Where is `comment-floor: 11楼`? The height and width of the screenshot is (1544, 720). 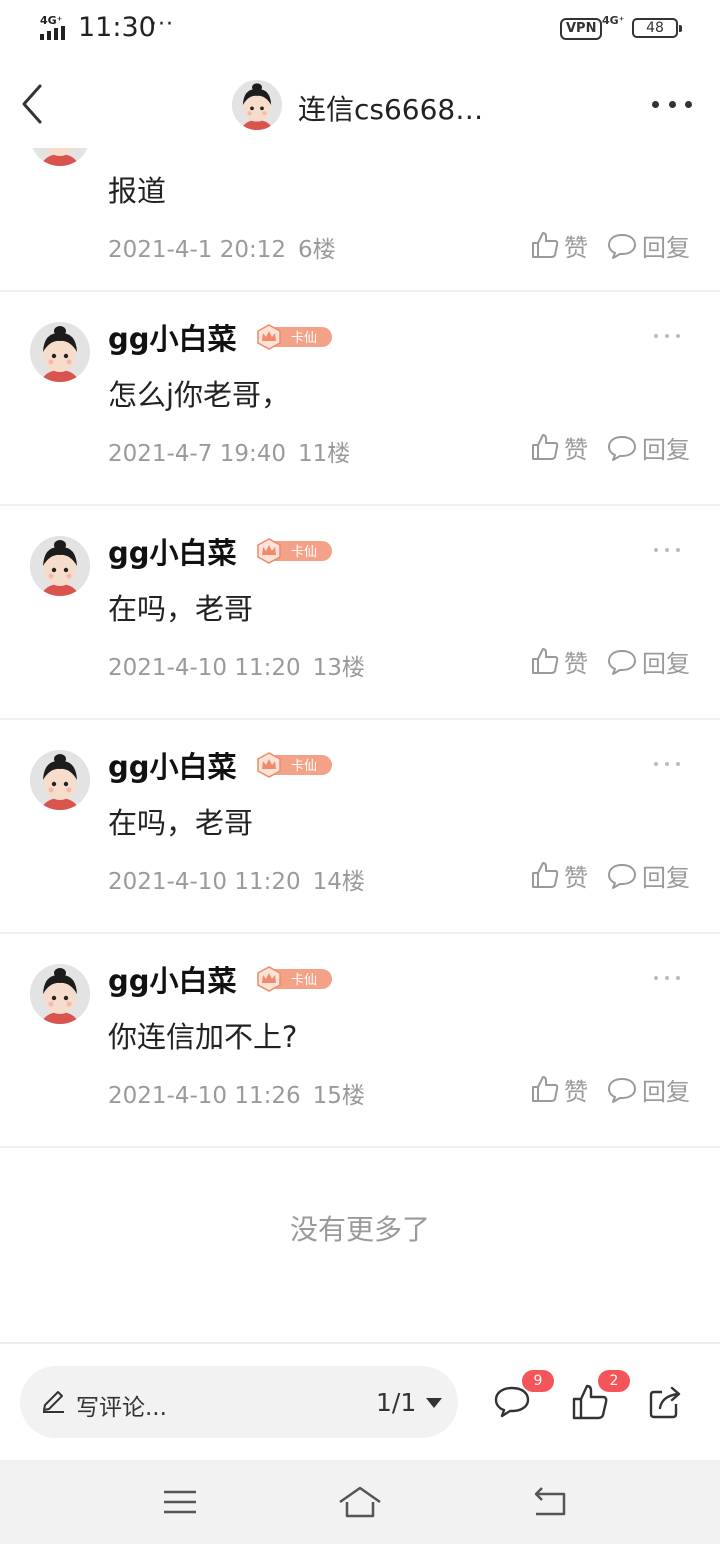 comment-floor: 11楼 is located at coordinates (324, 454).